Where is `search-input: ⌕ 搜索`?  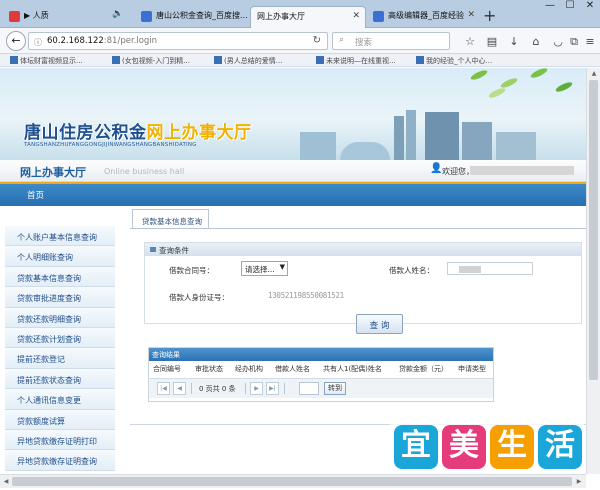 search-input: ⌕ 搜索 is located at coordinates (391, 41).